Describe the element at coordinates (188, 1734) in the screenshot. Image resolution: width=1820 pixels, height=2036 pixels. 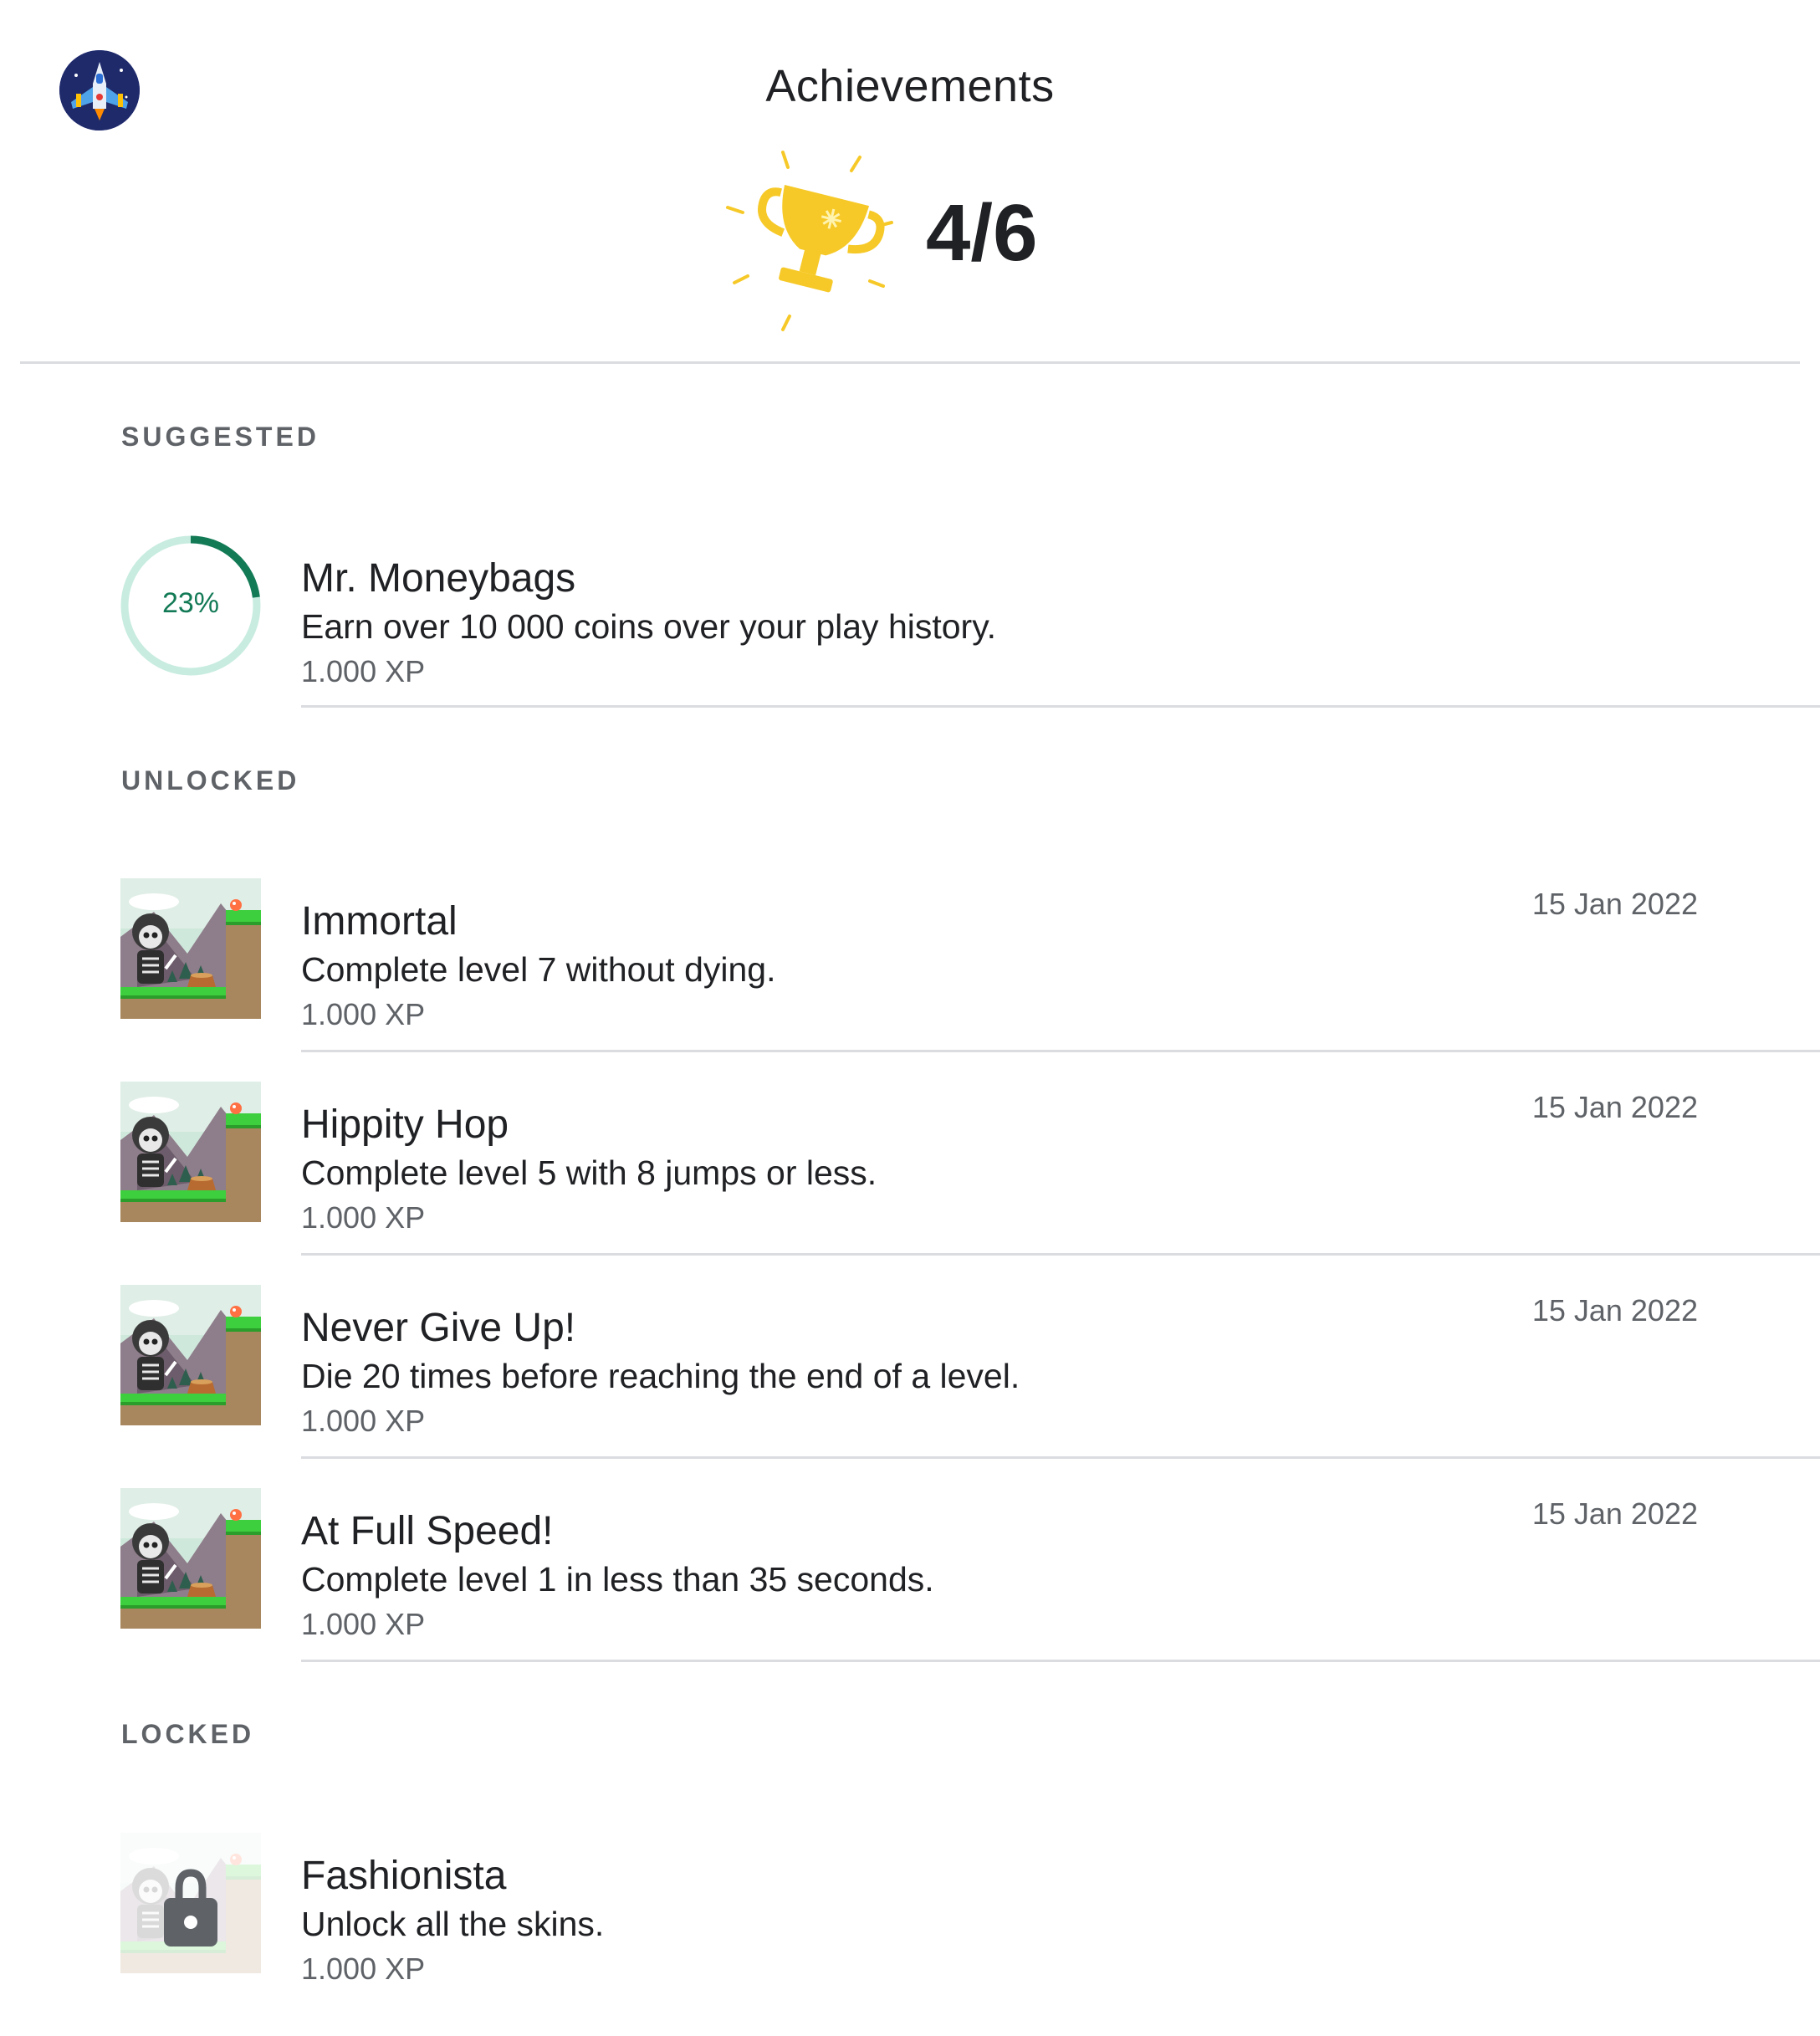
I see `section-label-locked: LOCKED` at that location.